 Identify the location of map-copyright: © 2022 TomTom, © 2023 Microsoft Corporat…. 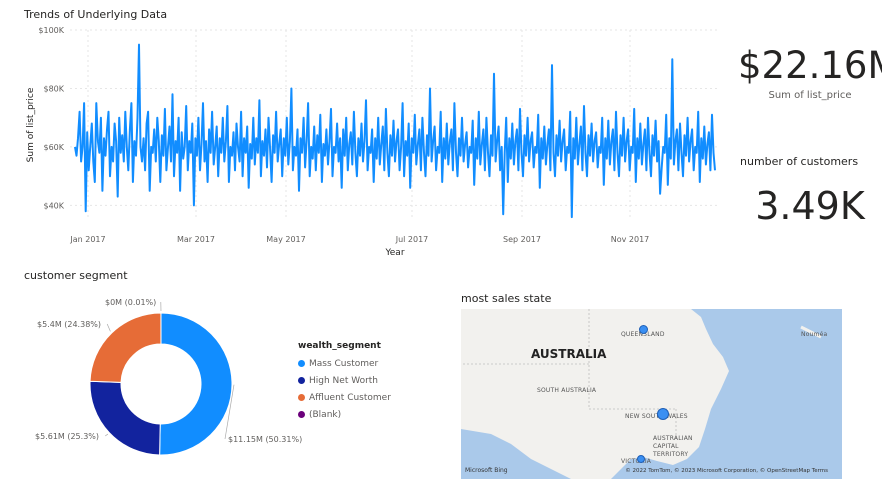
(726, 471).